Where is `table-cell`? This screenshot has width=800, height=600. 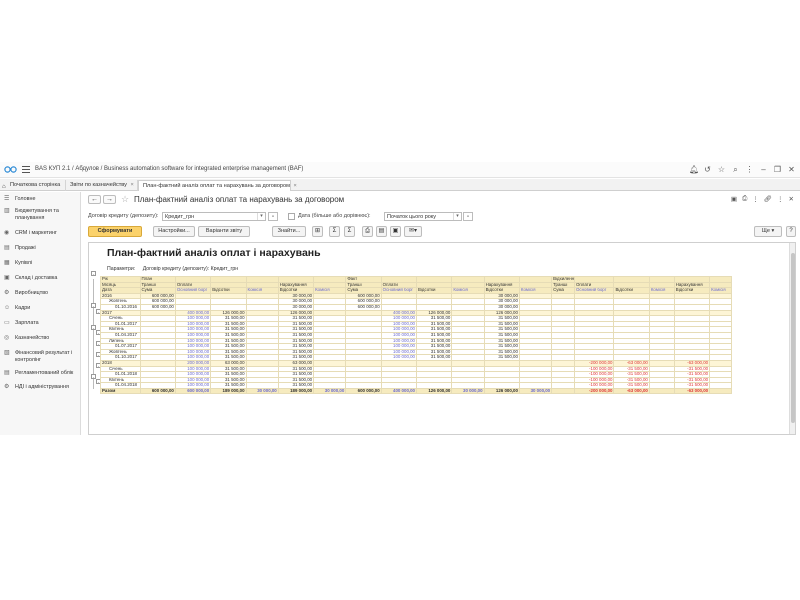
table-cell is located at coordinates (563, 391).